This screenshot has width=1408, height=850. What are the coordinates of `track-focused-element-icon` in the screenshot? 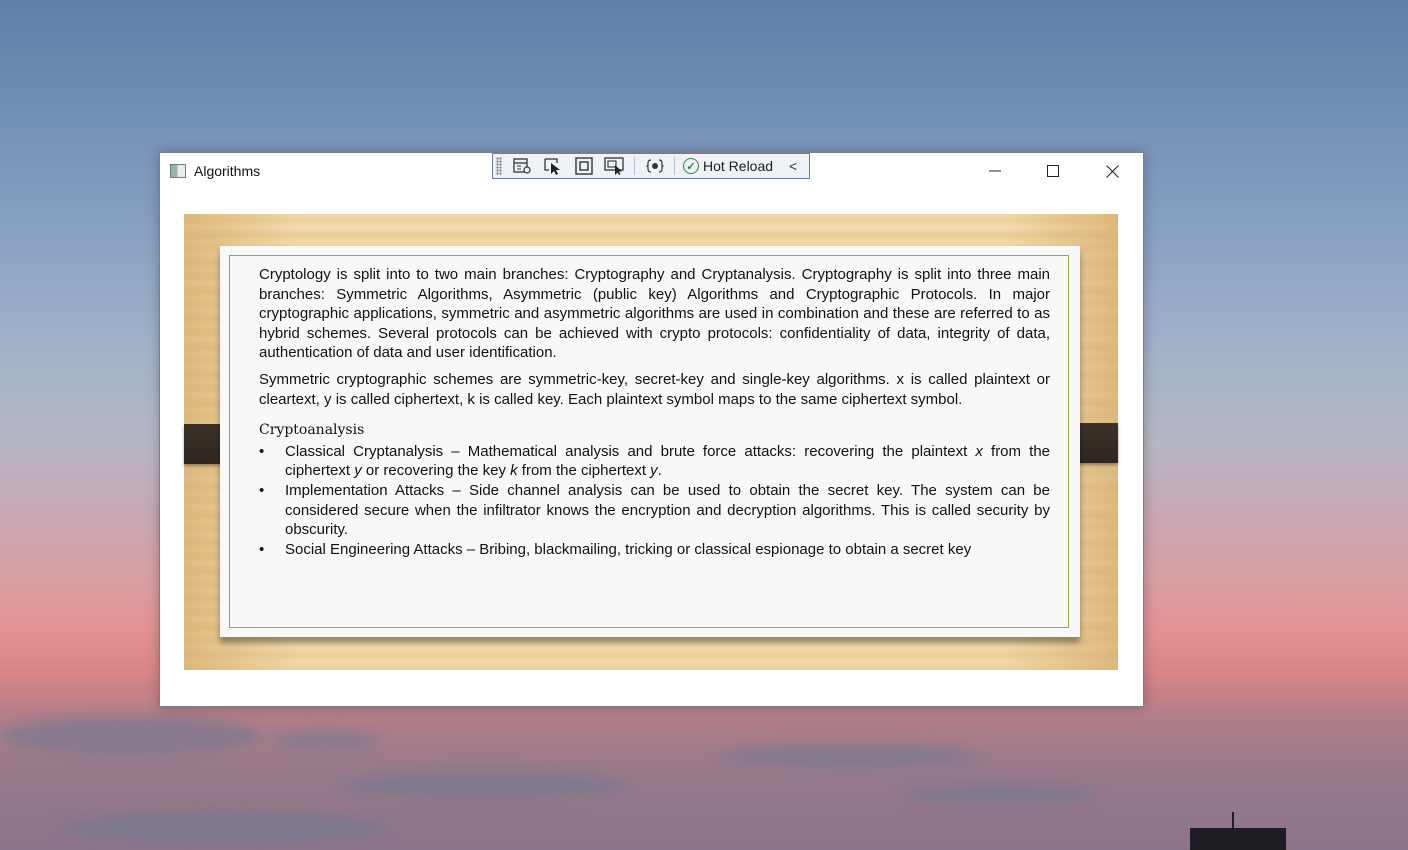 It's located at (615, 166).